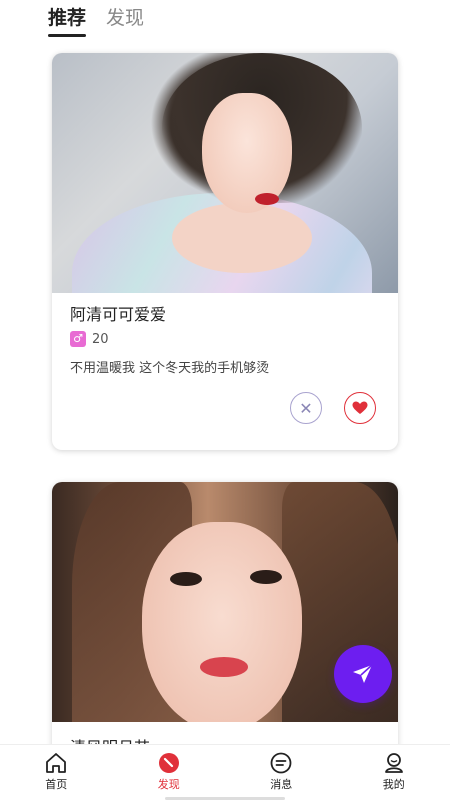 The image size is (450, 800). What do you see at coordinates (168, 763) in the screenshot?
I see `compass-icon` at bounding box center [168, 763].